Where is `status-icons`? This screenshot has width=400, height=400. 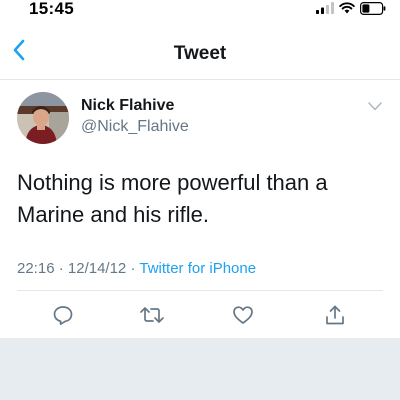 status-icons is located at coordinates (351, 8).